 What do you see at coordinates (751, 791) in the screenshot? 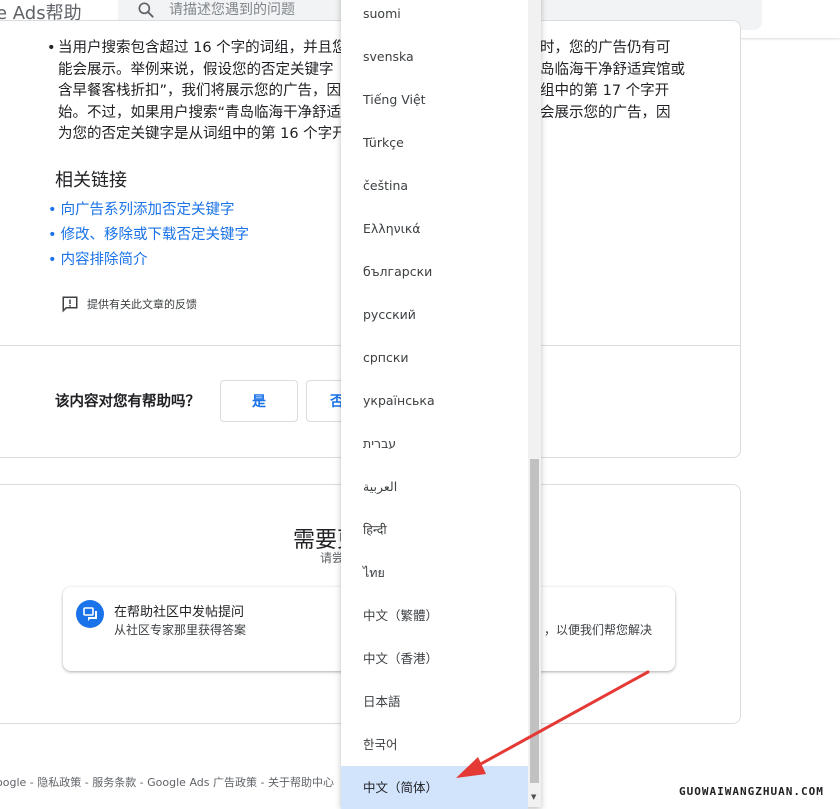
I see `watermark: GUOWAIWANGZHUAN.COM` at bounding box center [751, 791].